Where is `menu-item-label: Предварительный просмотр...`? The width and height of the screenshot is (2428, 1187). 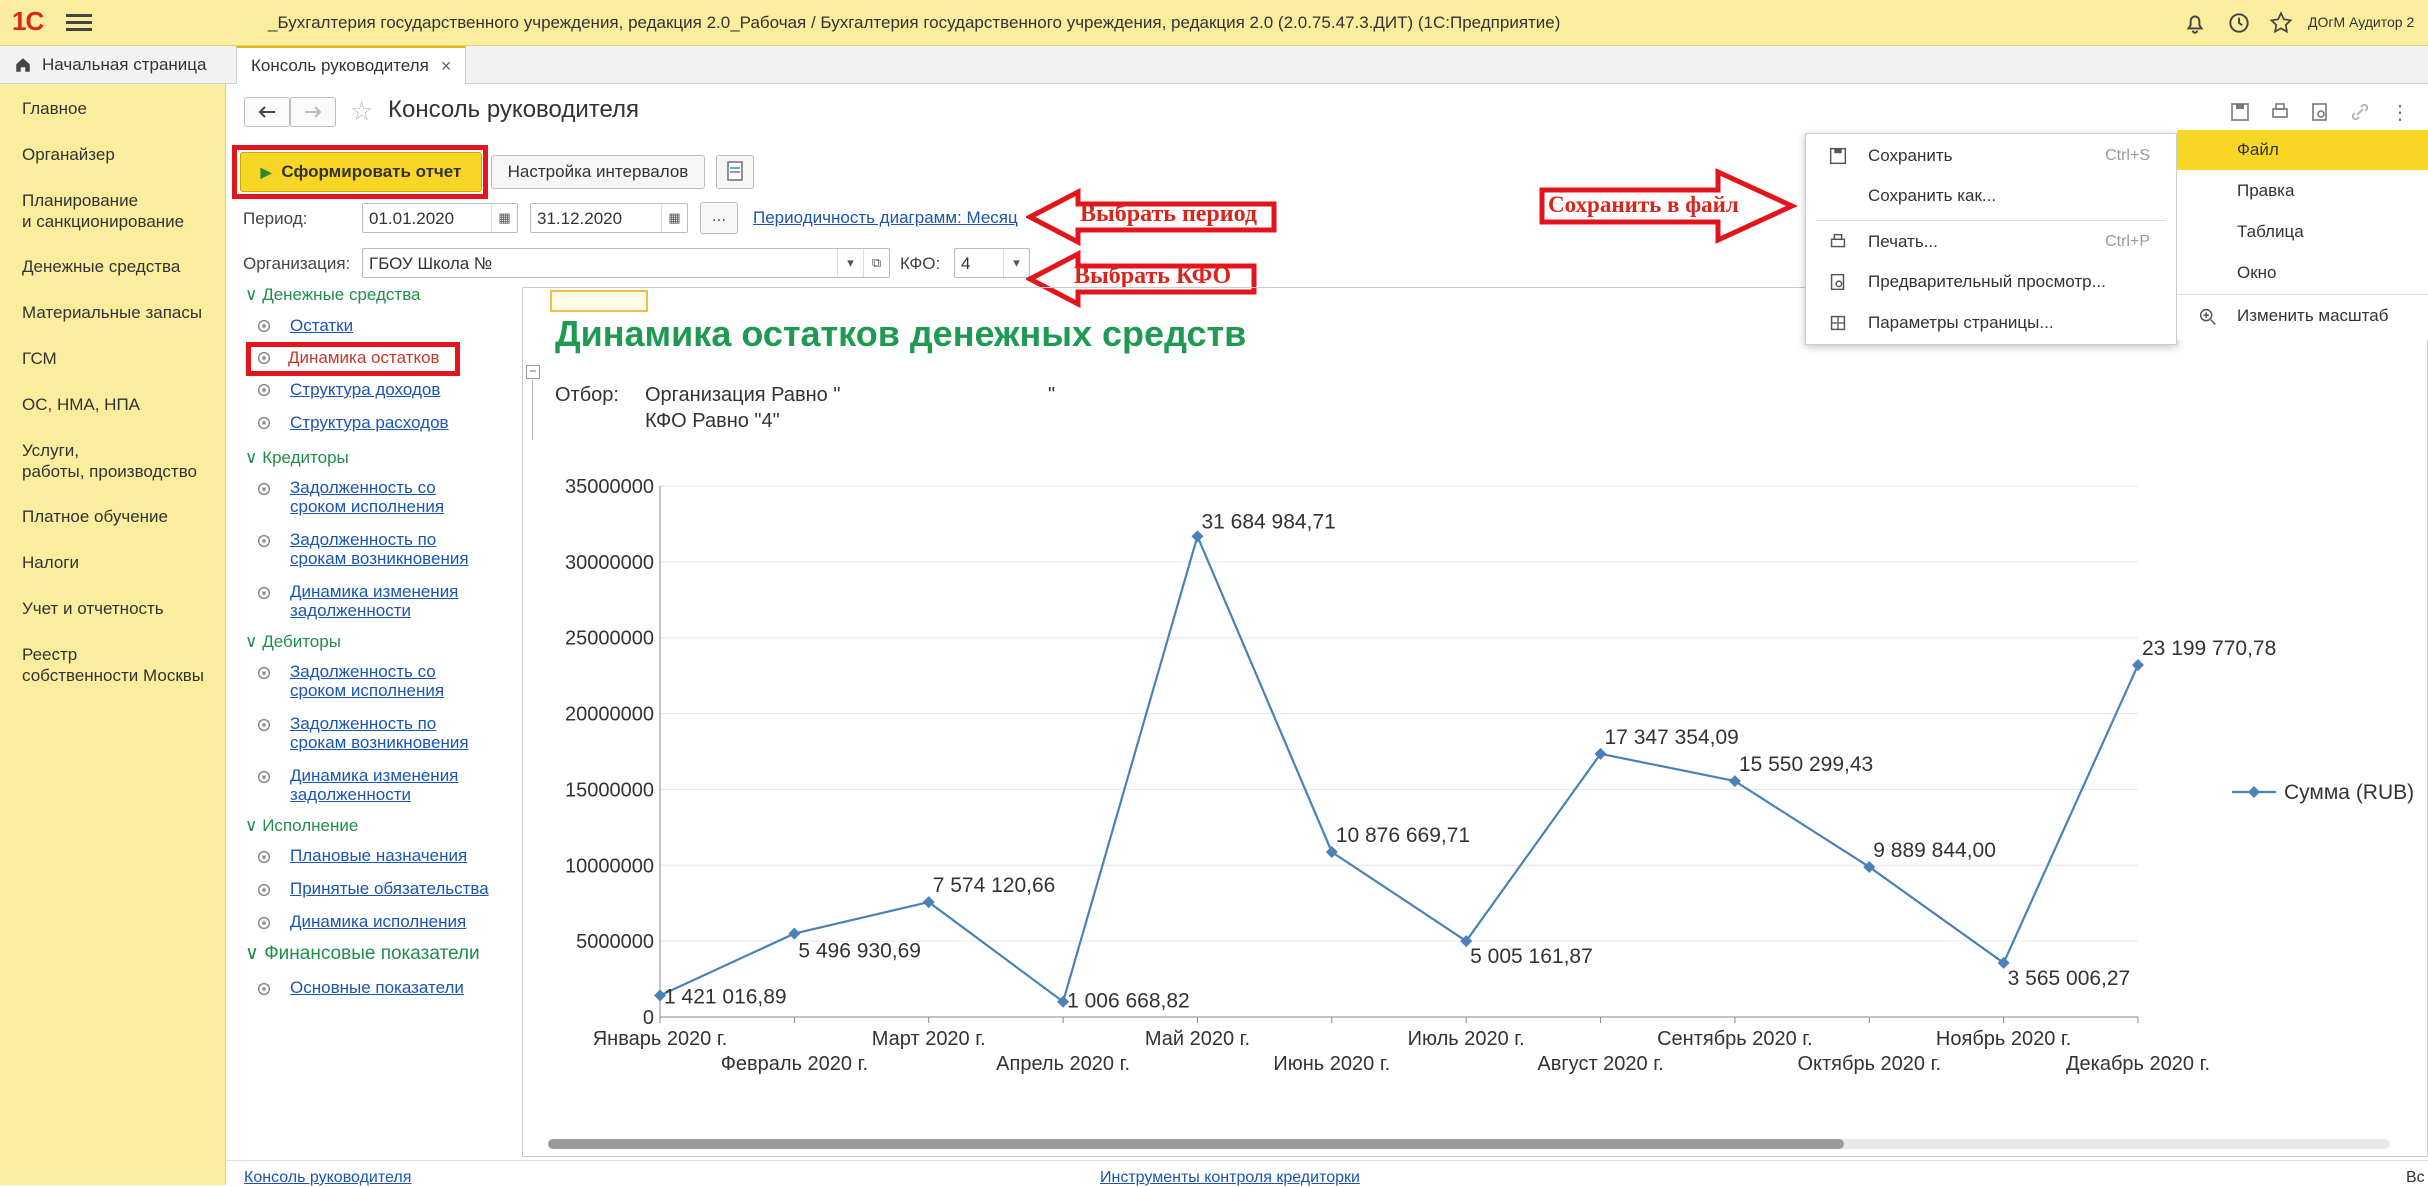 menu-item-label: Предварительный просмотр... is located at coordinates (1987, 281).